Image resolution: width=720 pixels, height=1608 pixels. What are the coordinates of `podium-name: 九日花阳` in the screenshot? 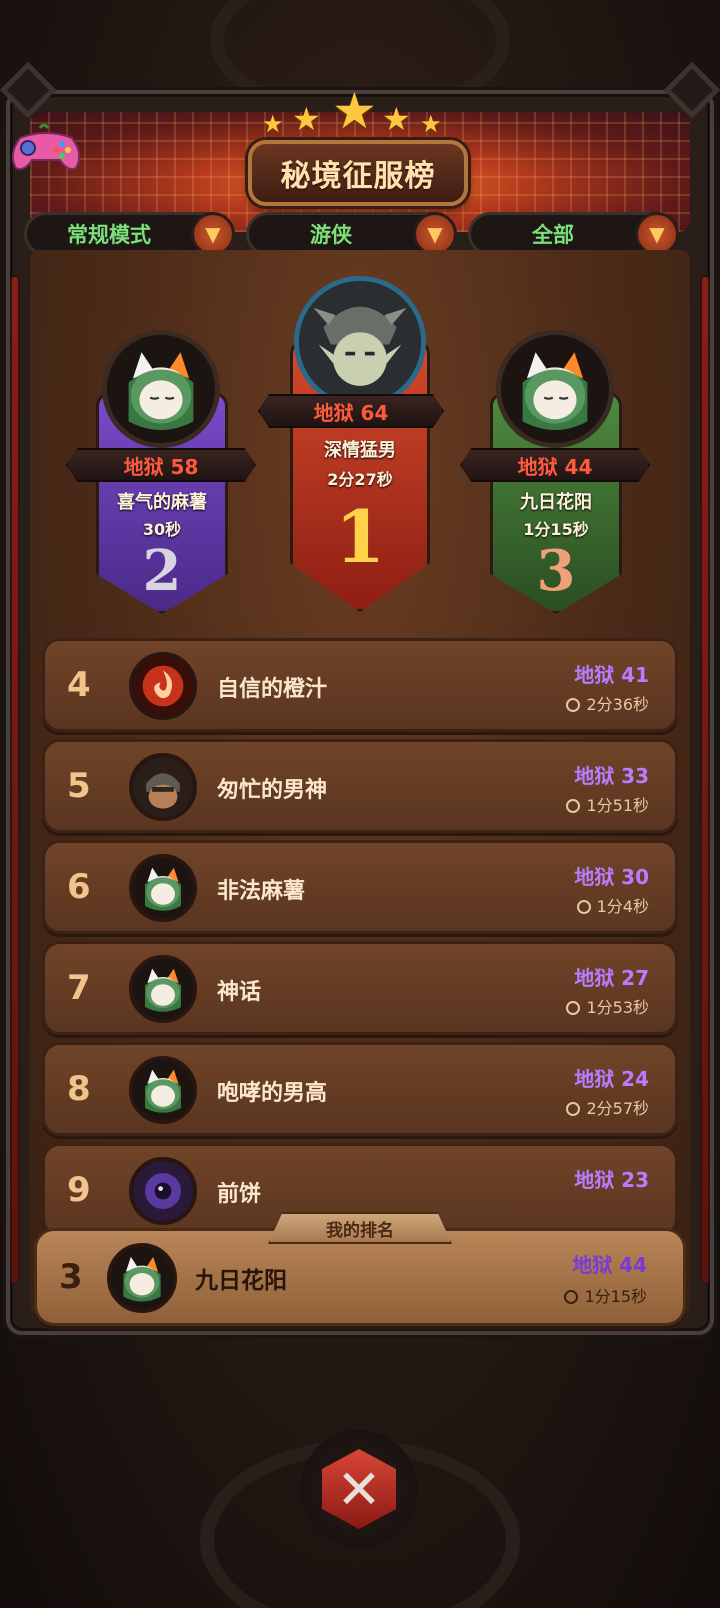 It's located at (556, 502).